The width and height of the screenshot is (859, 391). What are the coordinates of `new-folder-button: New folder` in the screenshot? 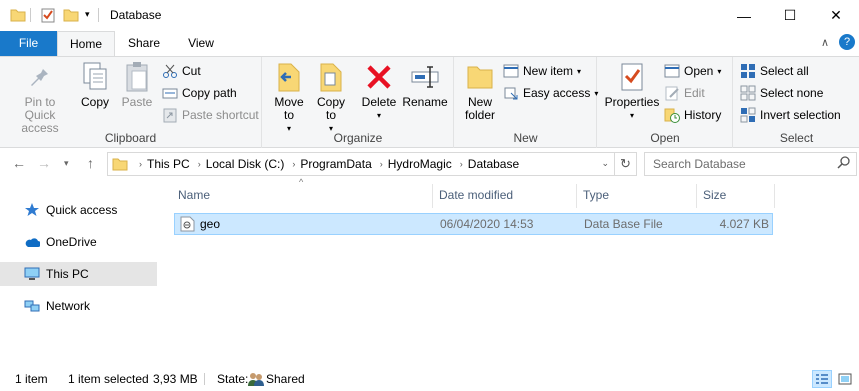 It's located at (480, 91).